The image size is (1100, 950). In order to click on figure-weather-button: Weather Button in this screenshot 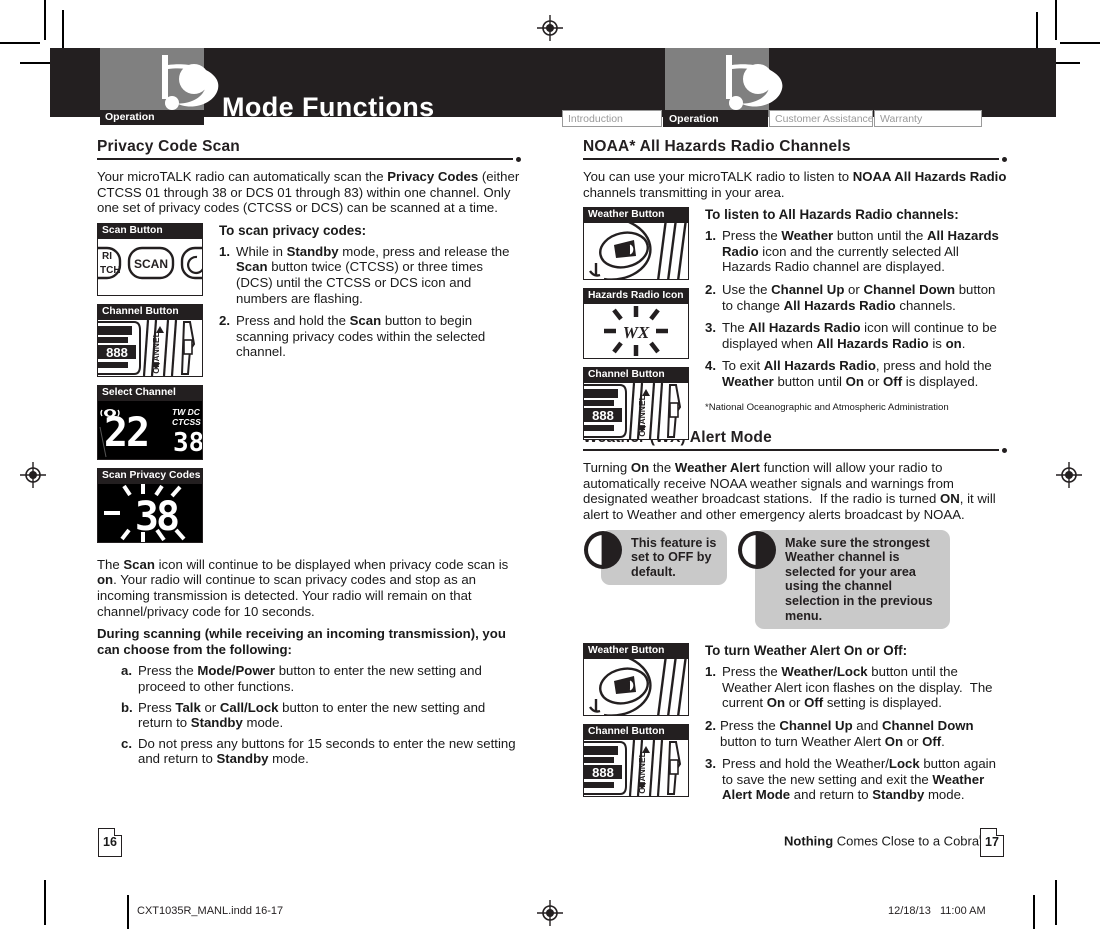, I will do `click(636, 244)`.